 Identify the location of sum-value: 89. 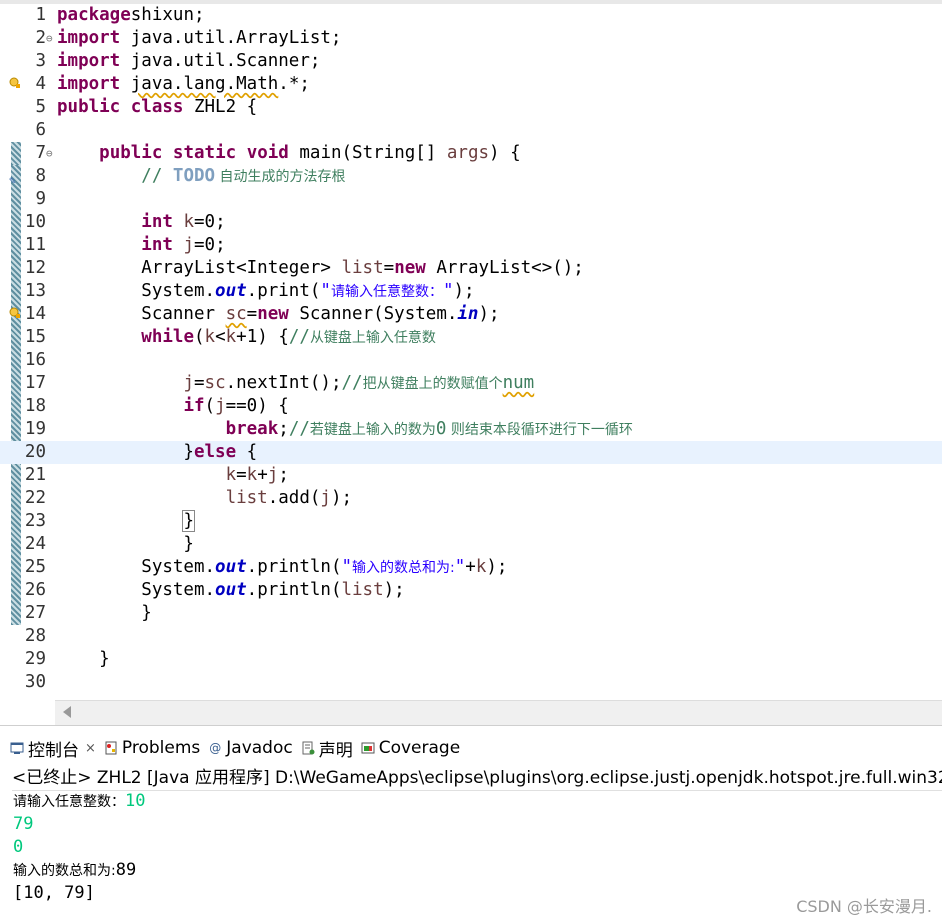
(126, 870).